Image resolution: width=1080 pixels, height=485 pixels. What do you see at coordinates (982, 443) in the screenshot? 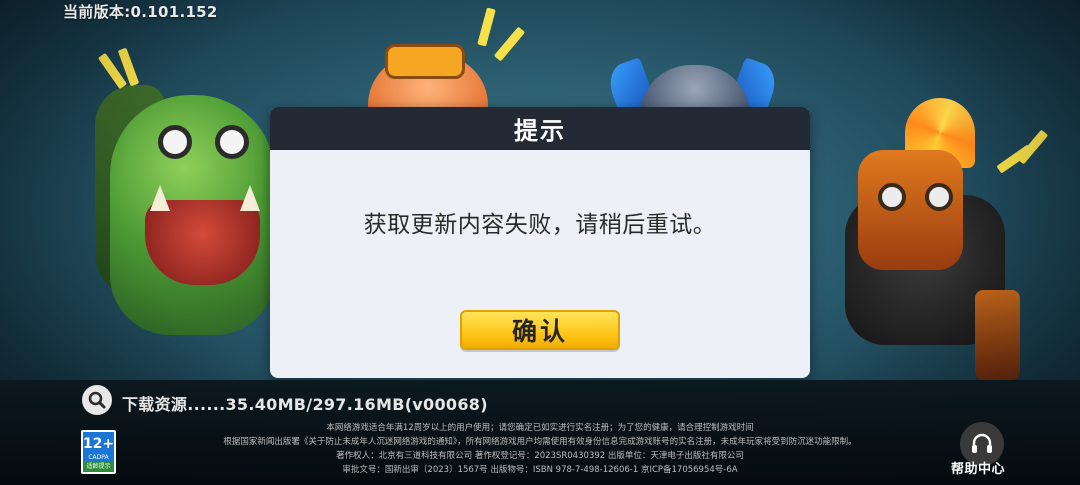
I see `headset-icon-glyph` at bounding box center [982, 443].